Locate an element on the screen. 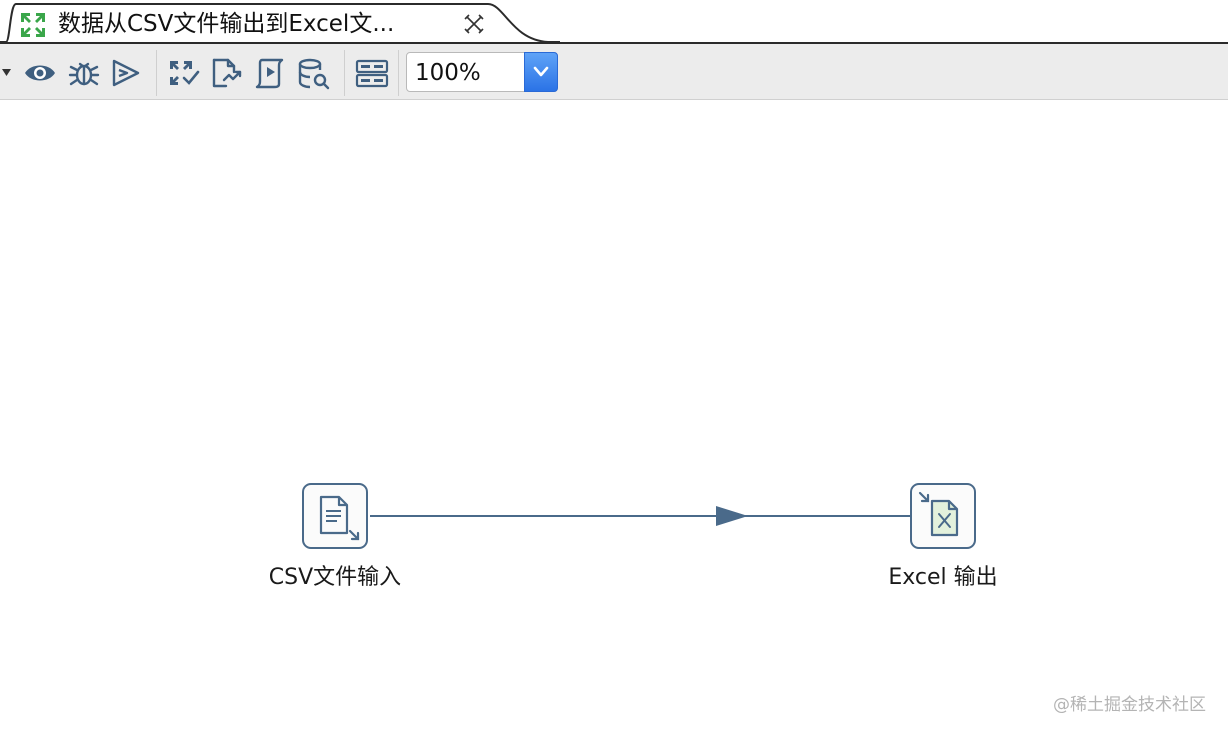  impact-button is located at coordinates (226, 73).